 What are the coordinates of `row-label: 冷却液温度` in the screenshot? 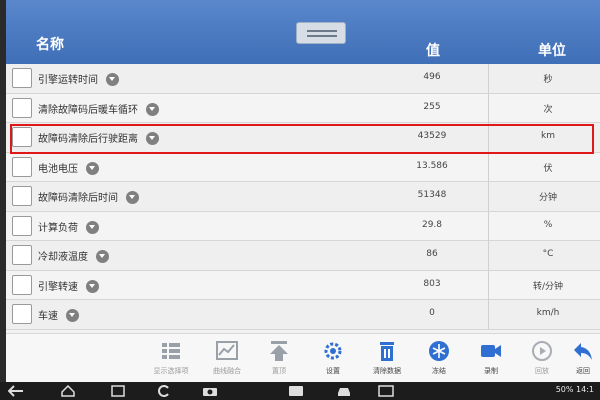 It's located at (73, 255).